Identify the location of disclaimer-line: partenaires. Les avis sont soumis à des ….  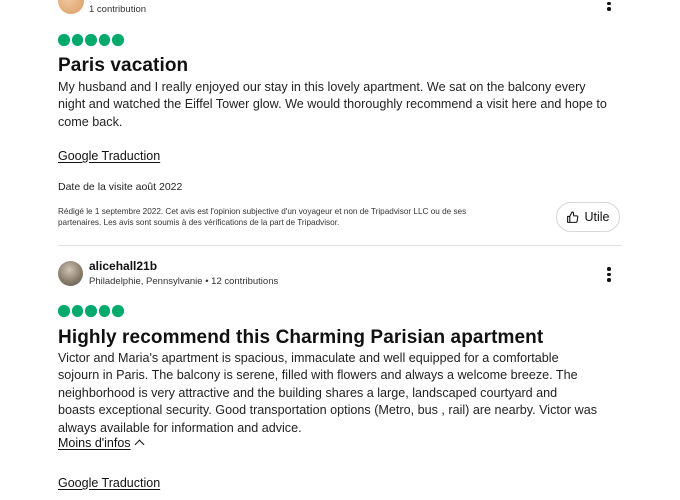
(199, 222).